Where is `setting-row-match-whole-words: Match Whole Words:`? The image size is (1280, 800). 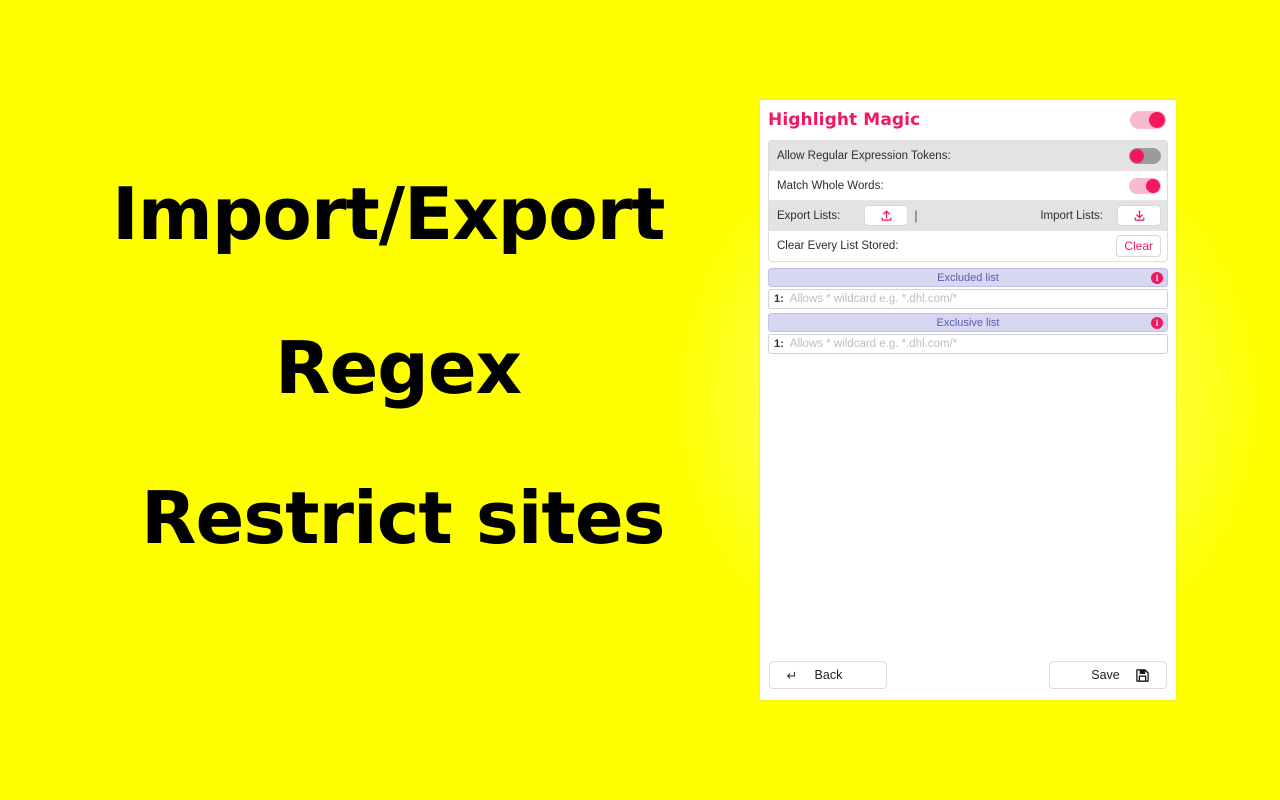
setting-row-match-whole-words: Match Whole Words: is located at coordinates (968, 186).